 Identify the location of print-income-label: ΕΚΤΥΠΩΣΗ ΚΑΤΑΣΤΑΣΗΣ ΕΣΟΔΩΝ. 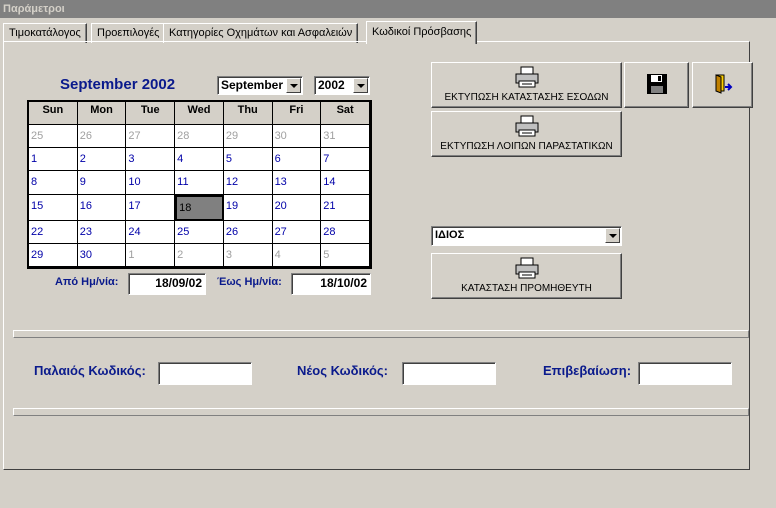
(526, 97).